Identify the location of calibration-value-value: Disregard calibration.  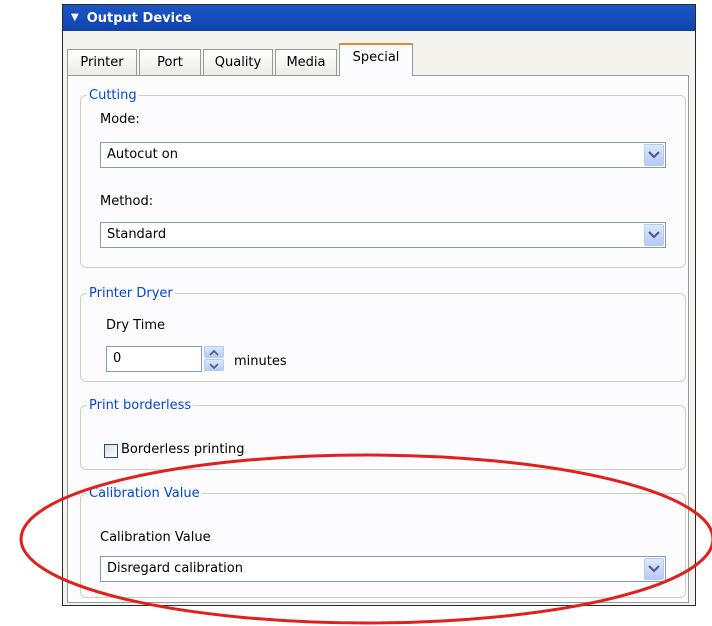
(175, 568).